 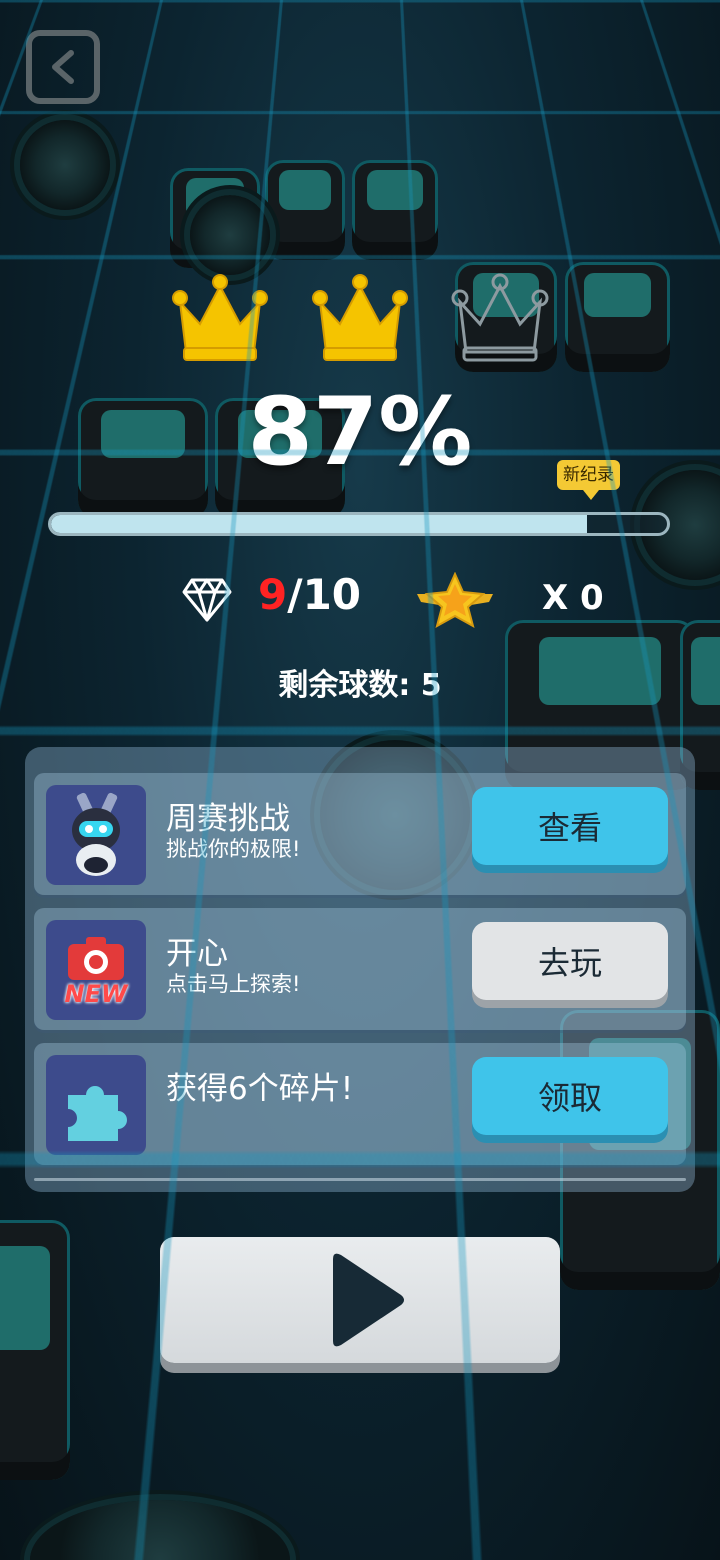 What do you see at coordinates (588, 480) in the screenshot?
I see `new-record-badge: 新纪录` at bounding box center [588, 480].